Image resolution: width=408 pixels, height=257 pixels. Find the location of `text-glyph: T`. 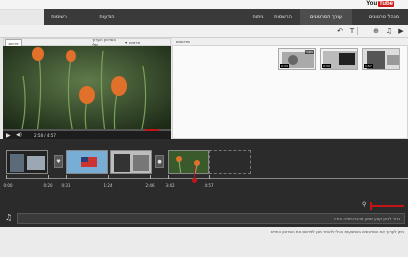

text-glyph: T is located at coordinates (352, 31).